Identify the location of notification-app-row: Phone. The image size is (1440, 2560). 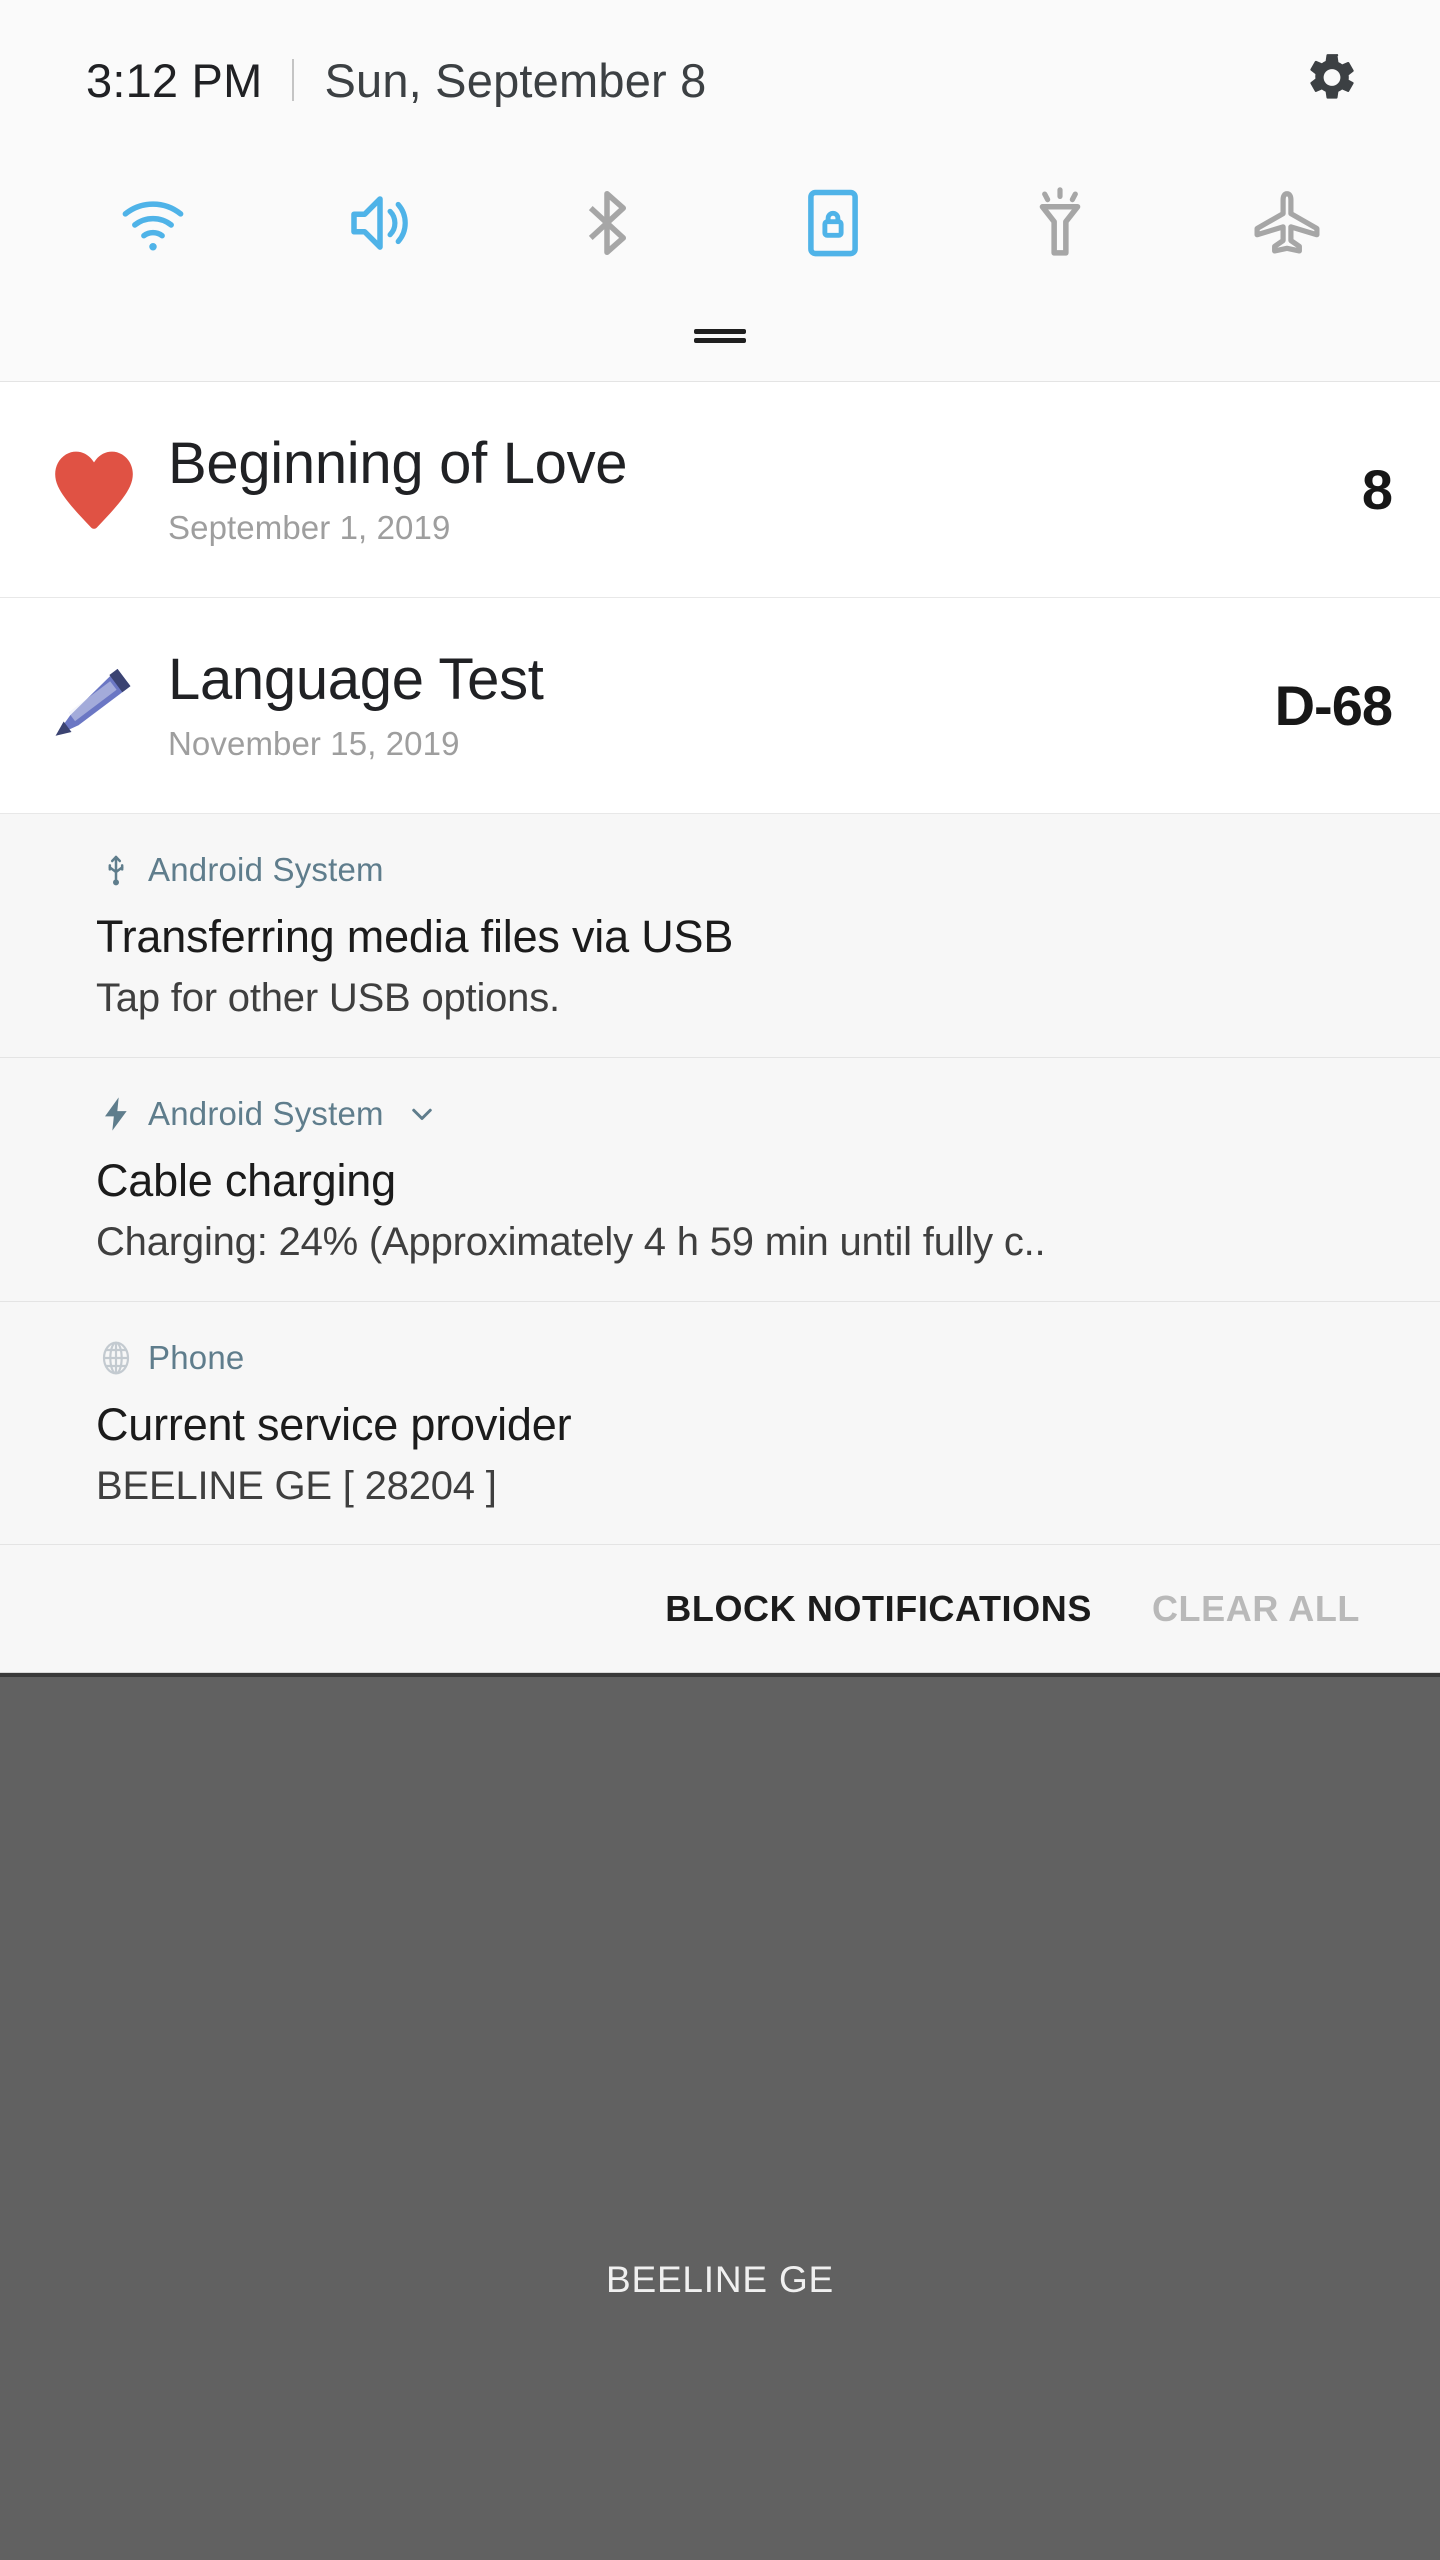
(740, 1358).